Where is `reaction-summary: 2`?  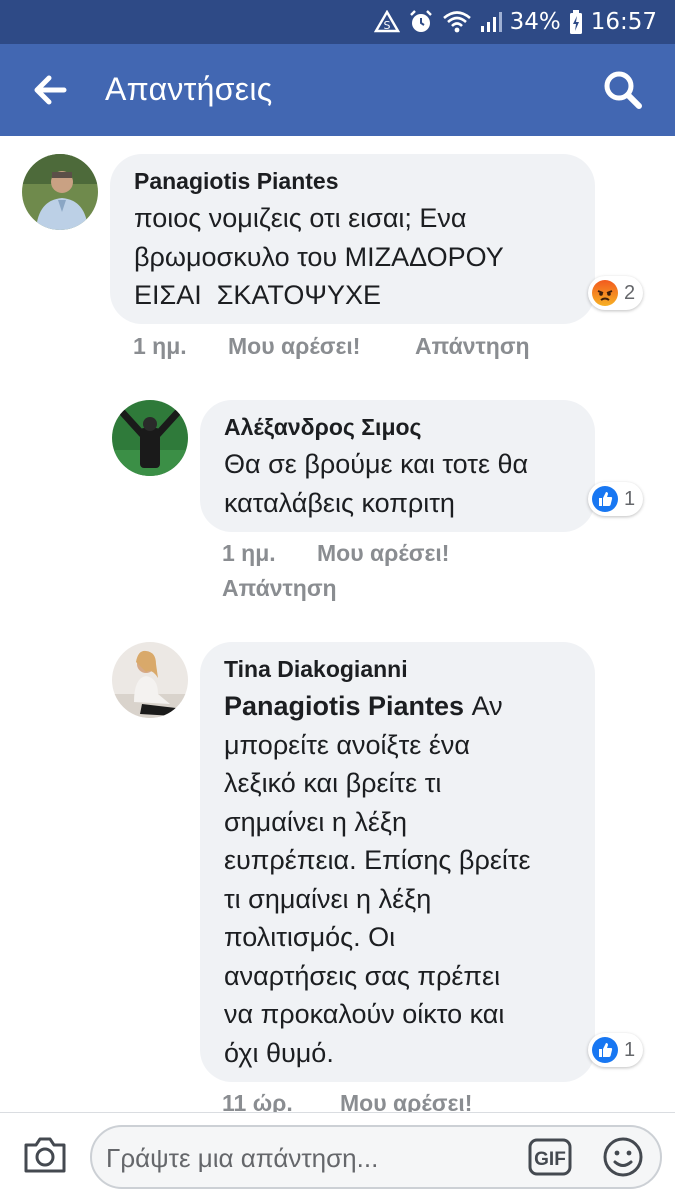
reaction-summary: 2 is located at coordinates (616, 293).